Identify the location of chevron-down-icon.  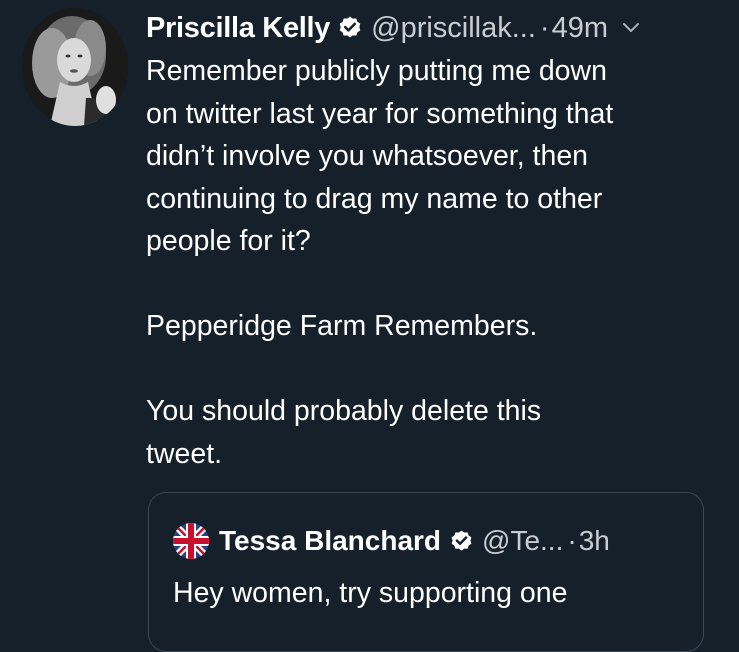
(631, 28).